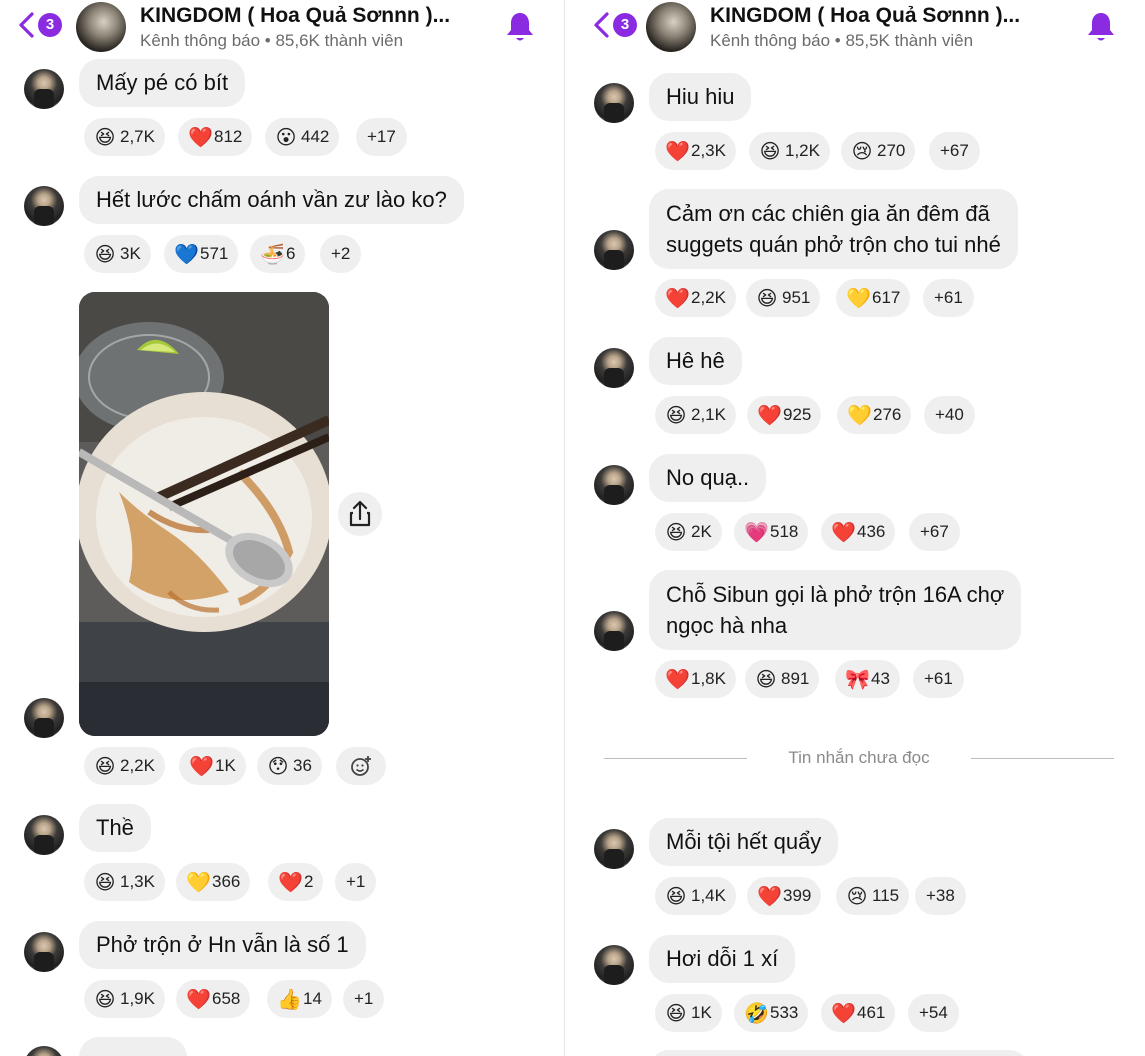  I want to click on reaction-cry: 😢 115, so click(873, 896).